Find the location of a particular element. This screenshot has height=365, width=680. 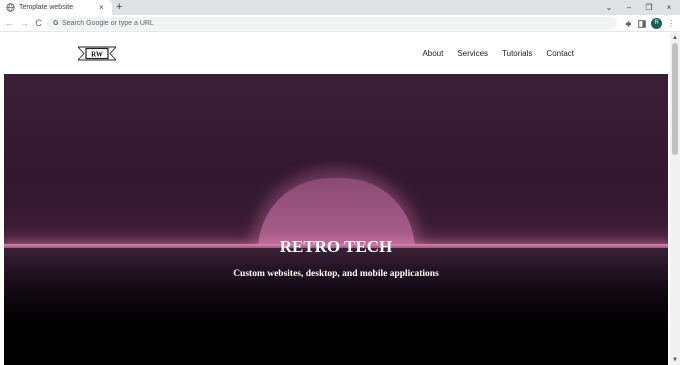

puzzle-icon is located at coordinates (629, 23).